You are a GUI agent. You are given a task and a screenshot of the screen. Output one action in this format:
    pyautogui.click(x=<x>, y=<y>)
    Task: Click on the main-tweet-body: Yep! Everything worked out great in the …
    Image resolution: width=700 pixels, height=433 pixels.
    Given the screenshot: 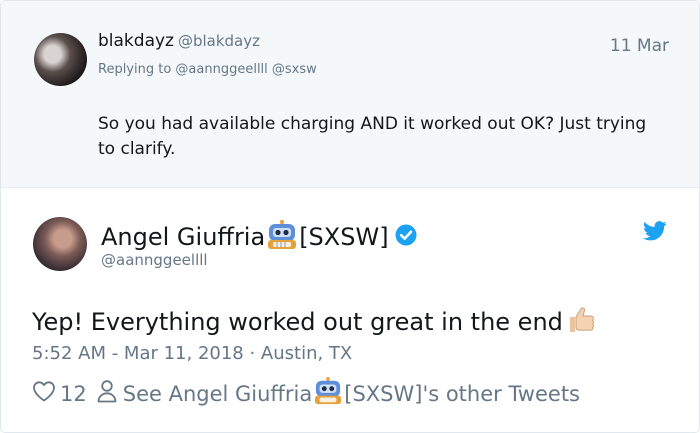 What is the action you would take?
    pyautogui.click(x=297, y=322)
    